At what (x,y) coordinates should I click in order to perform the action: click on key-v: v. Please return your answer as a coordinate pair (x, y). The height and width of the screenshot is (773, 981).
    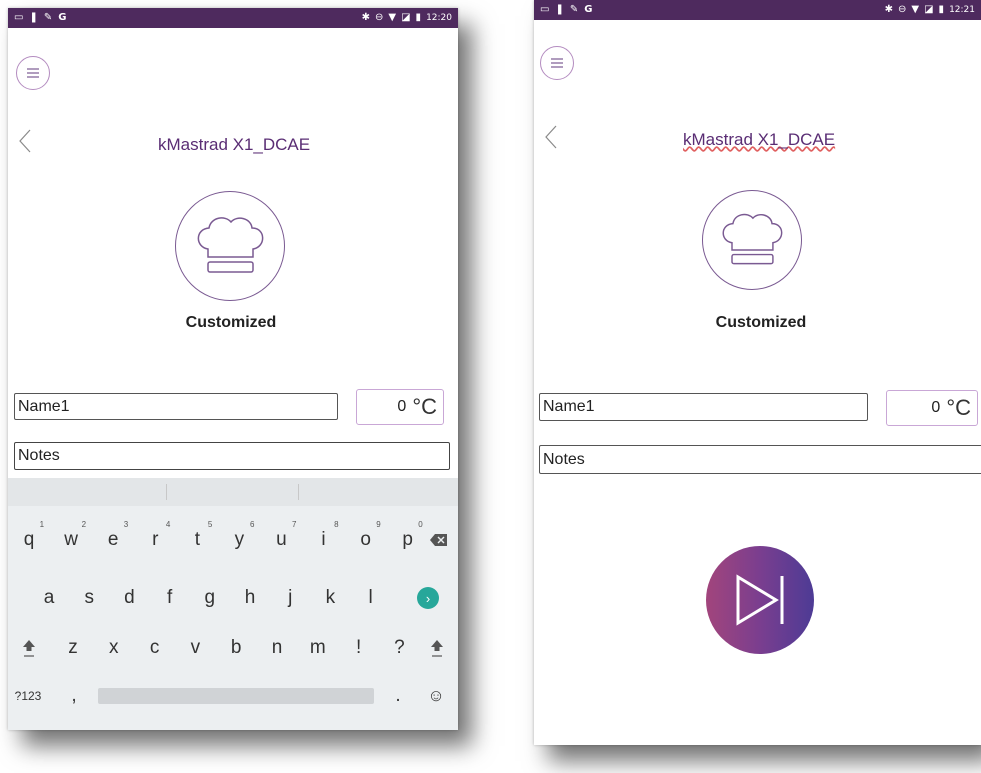
    Looking at the image, I should click on (195, 648).